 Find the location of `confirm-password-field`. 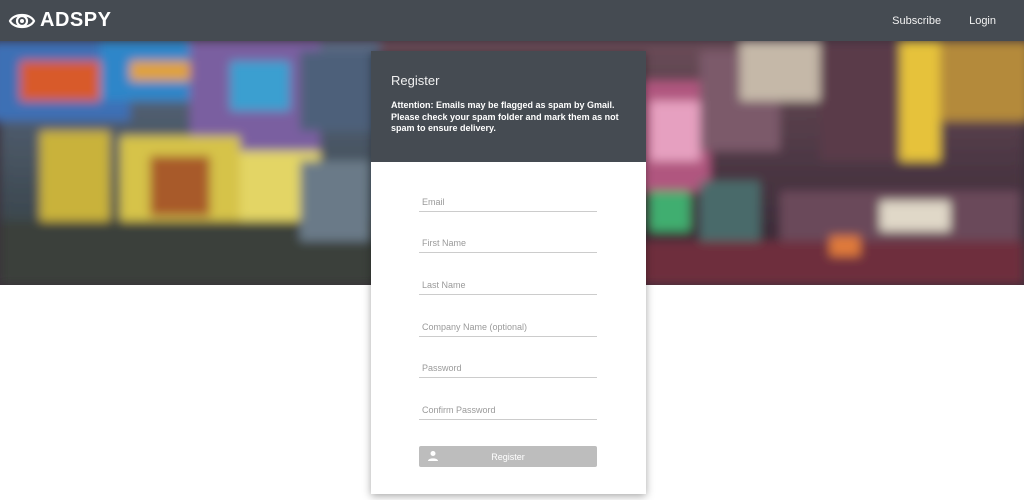

confirm-password-field is located at coordinates (508, 411).